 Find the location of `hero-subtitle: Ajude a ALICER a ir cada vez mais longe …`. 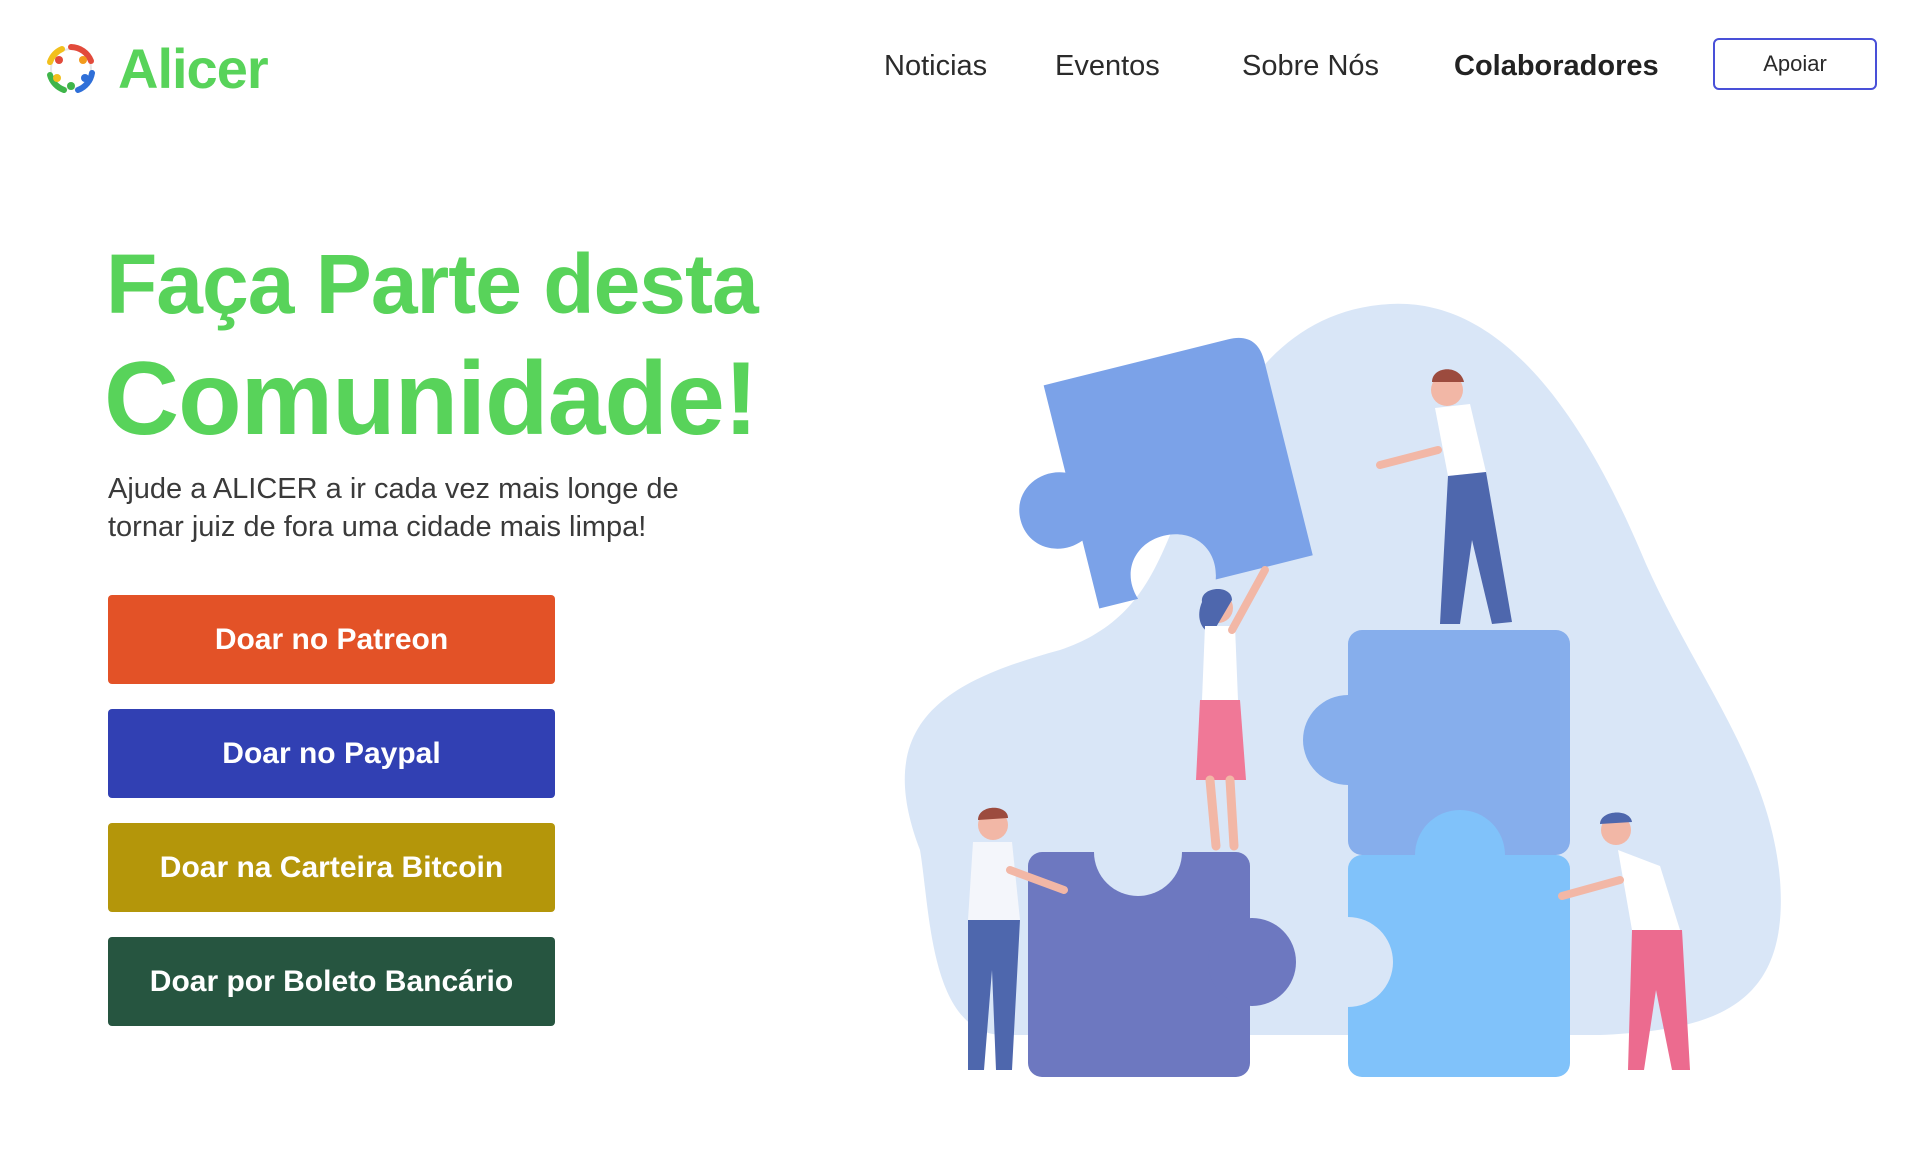

hero-subtitle: Ajude a ALICER a ir cada vez mais longe … is located at coordinates (408, 508).